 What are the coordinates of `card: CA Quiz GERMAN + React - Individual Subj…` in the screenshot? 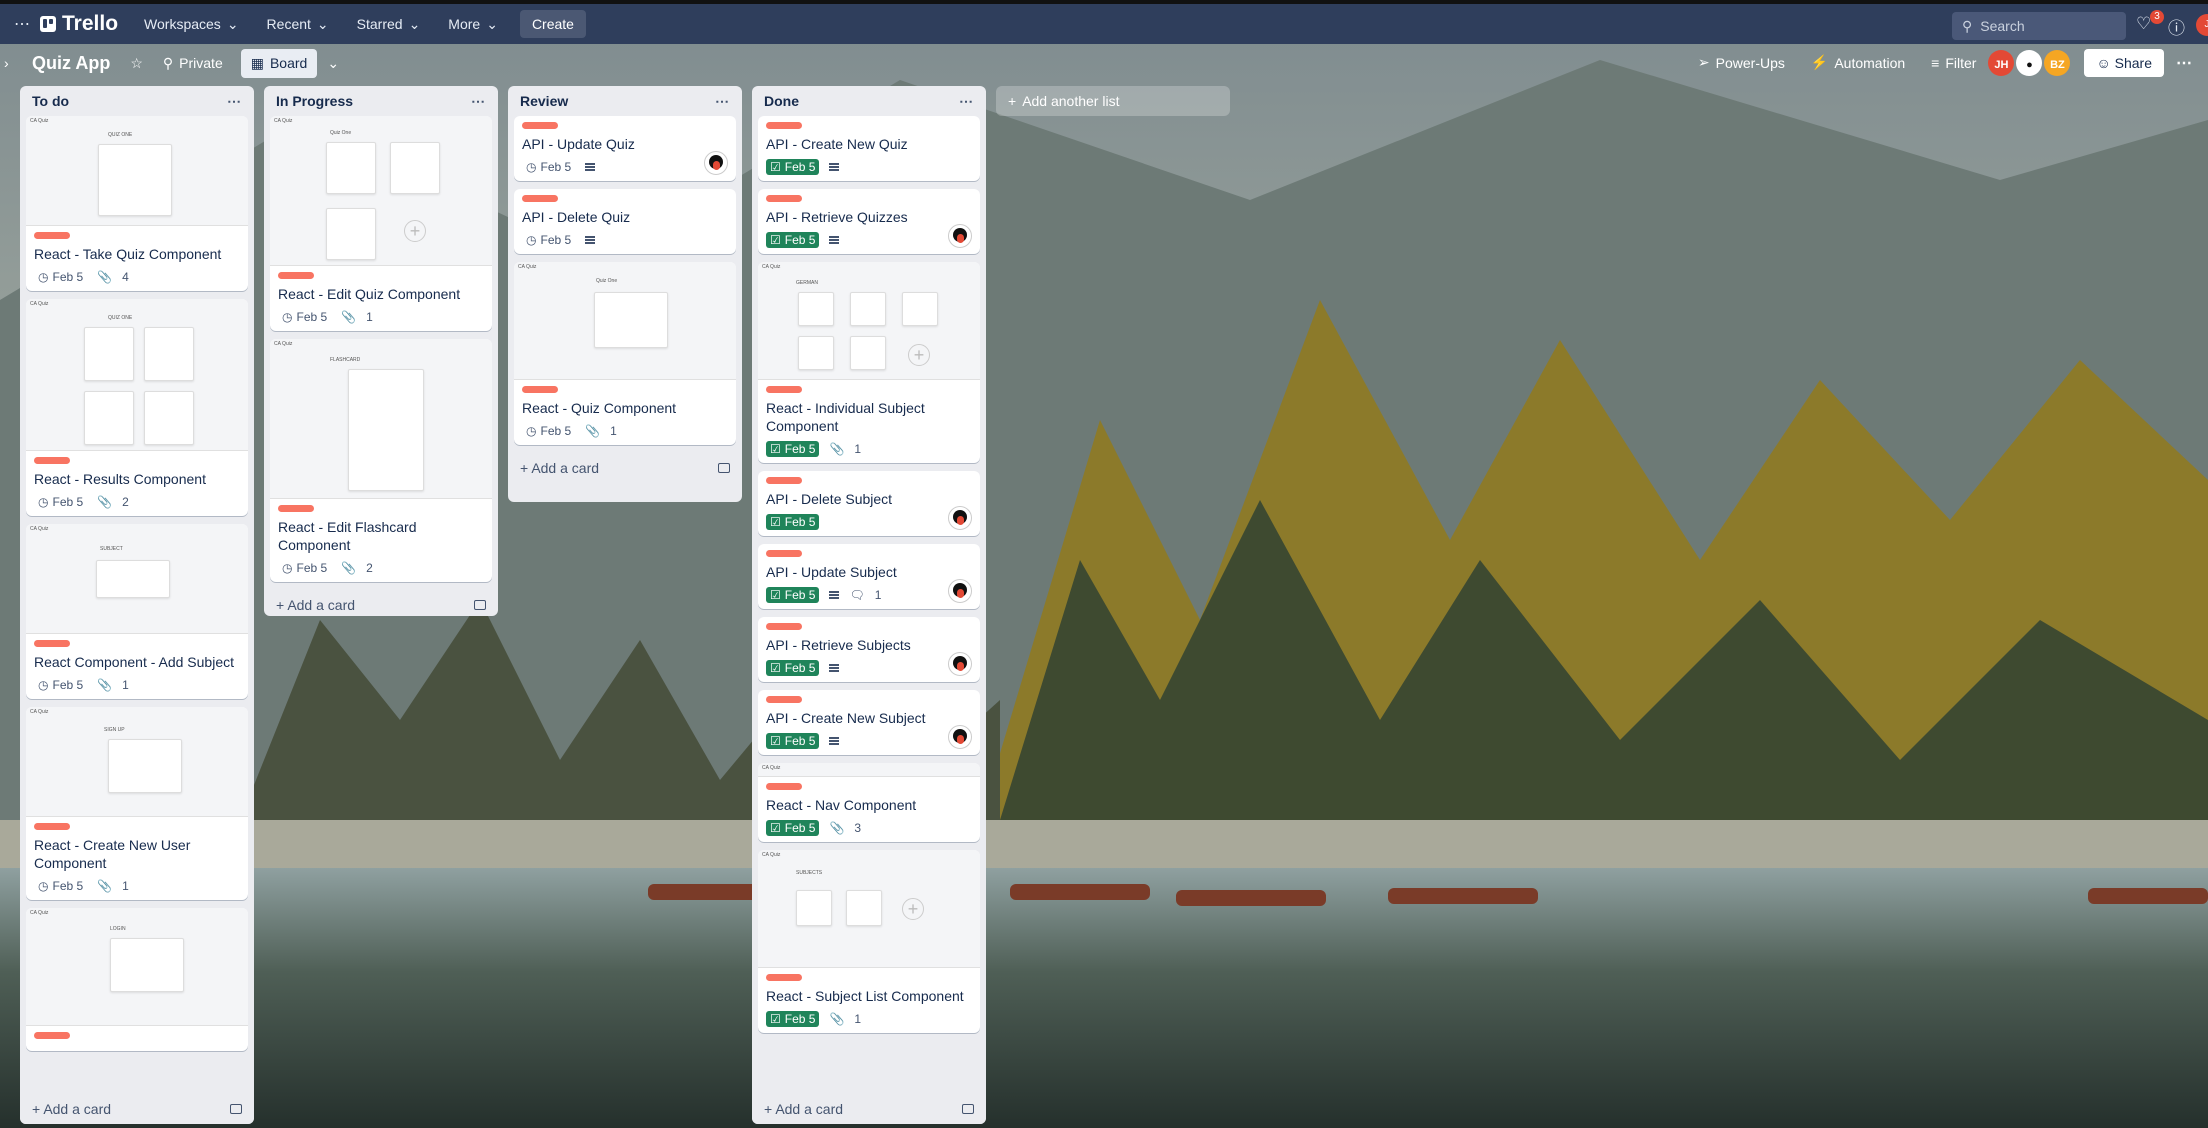 It's located at (869, 362).